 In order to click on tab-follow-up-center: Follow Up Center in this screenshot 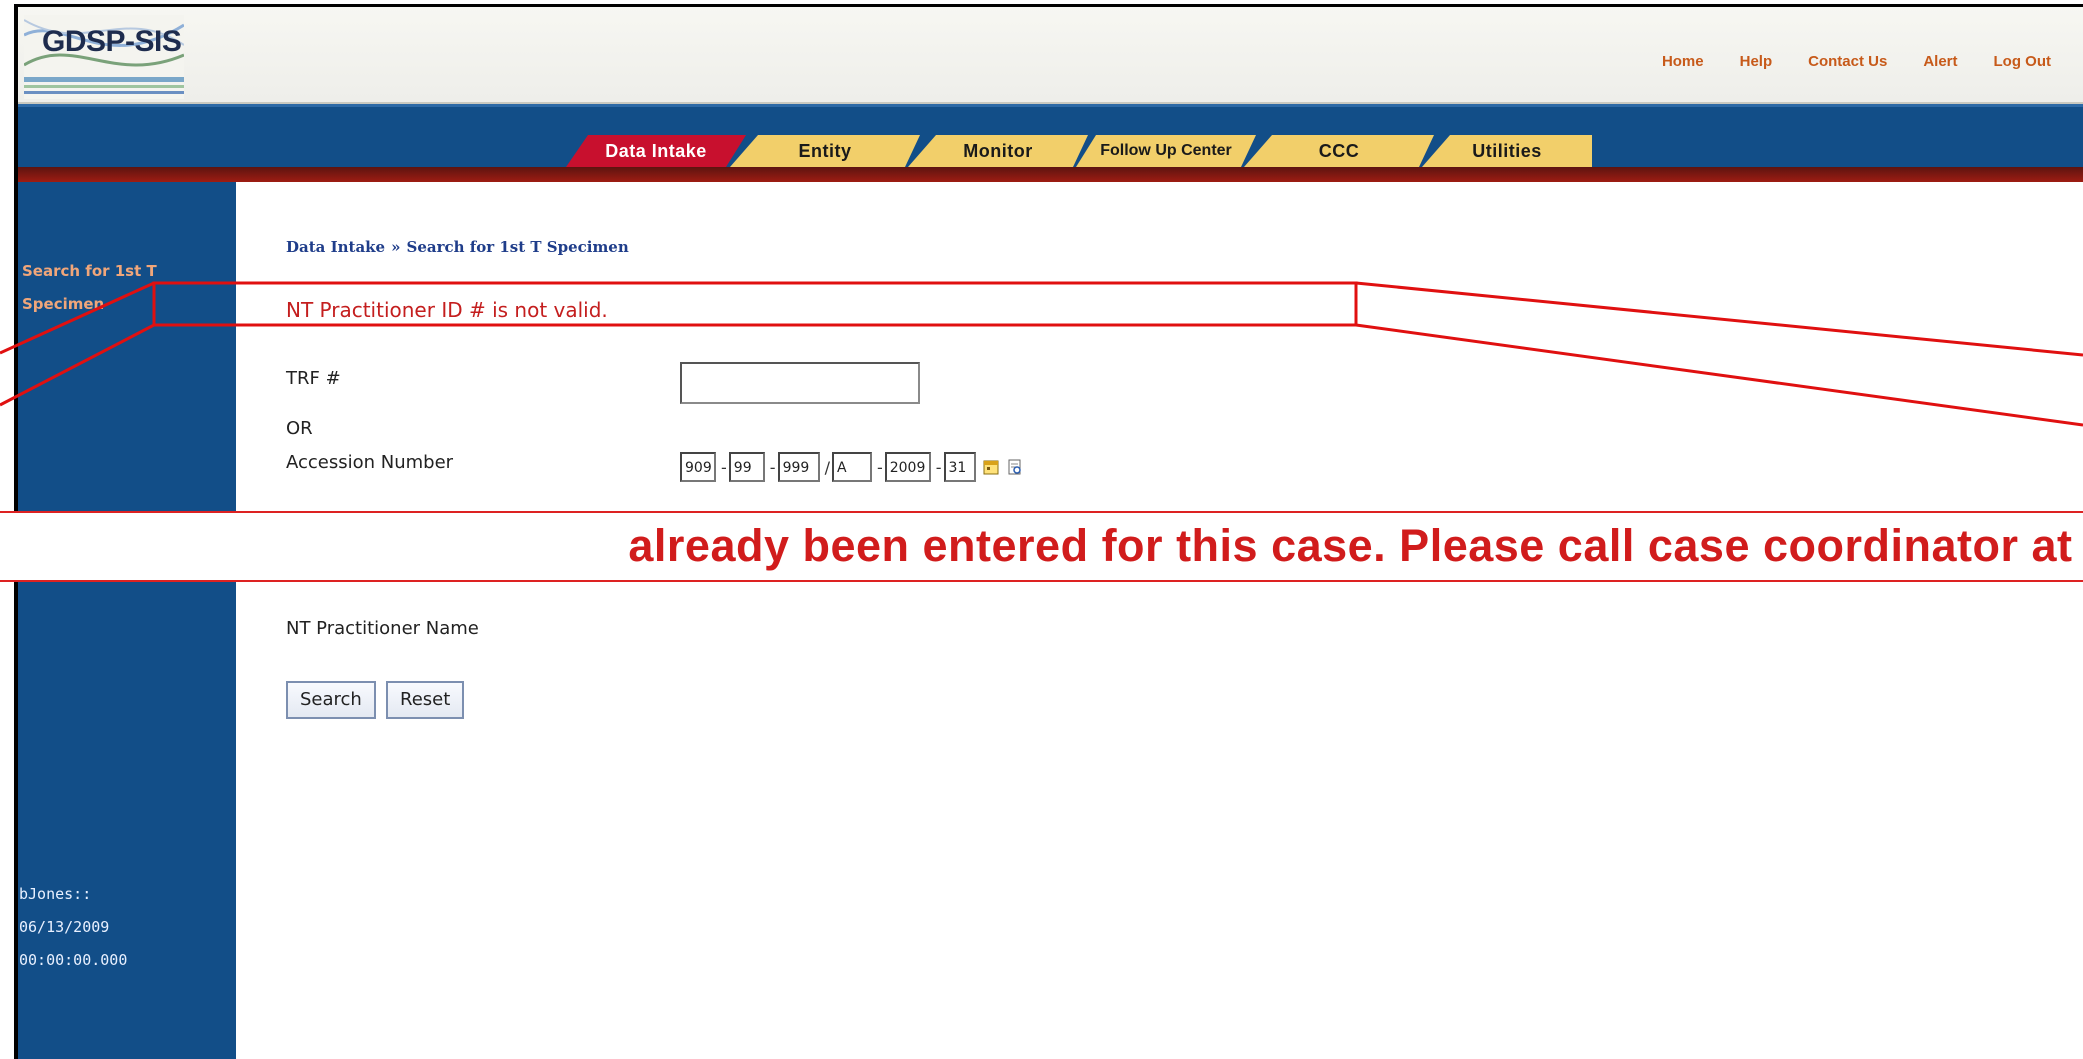, I will do `click(1166, 151)`.